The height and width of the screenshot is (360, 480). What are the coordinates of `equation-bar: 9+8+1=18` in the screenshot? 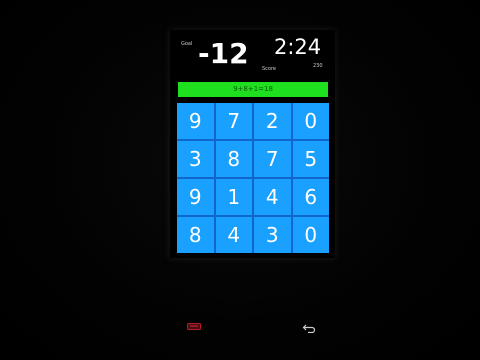 It's located at (253, 89).